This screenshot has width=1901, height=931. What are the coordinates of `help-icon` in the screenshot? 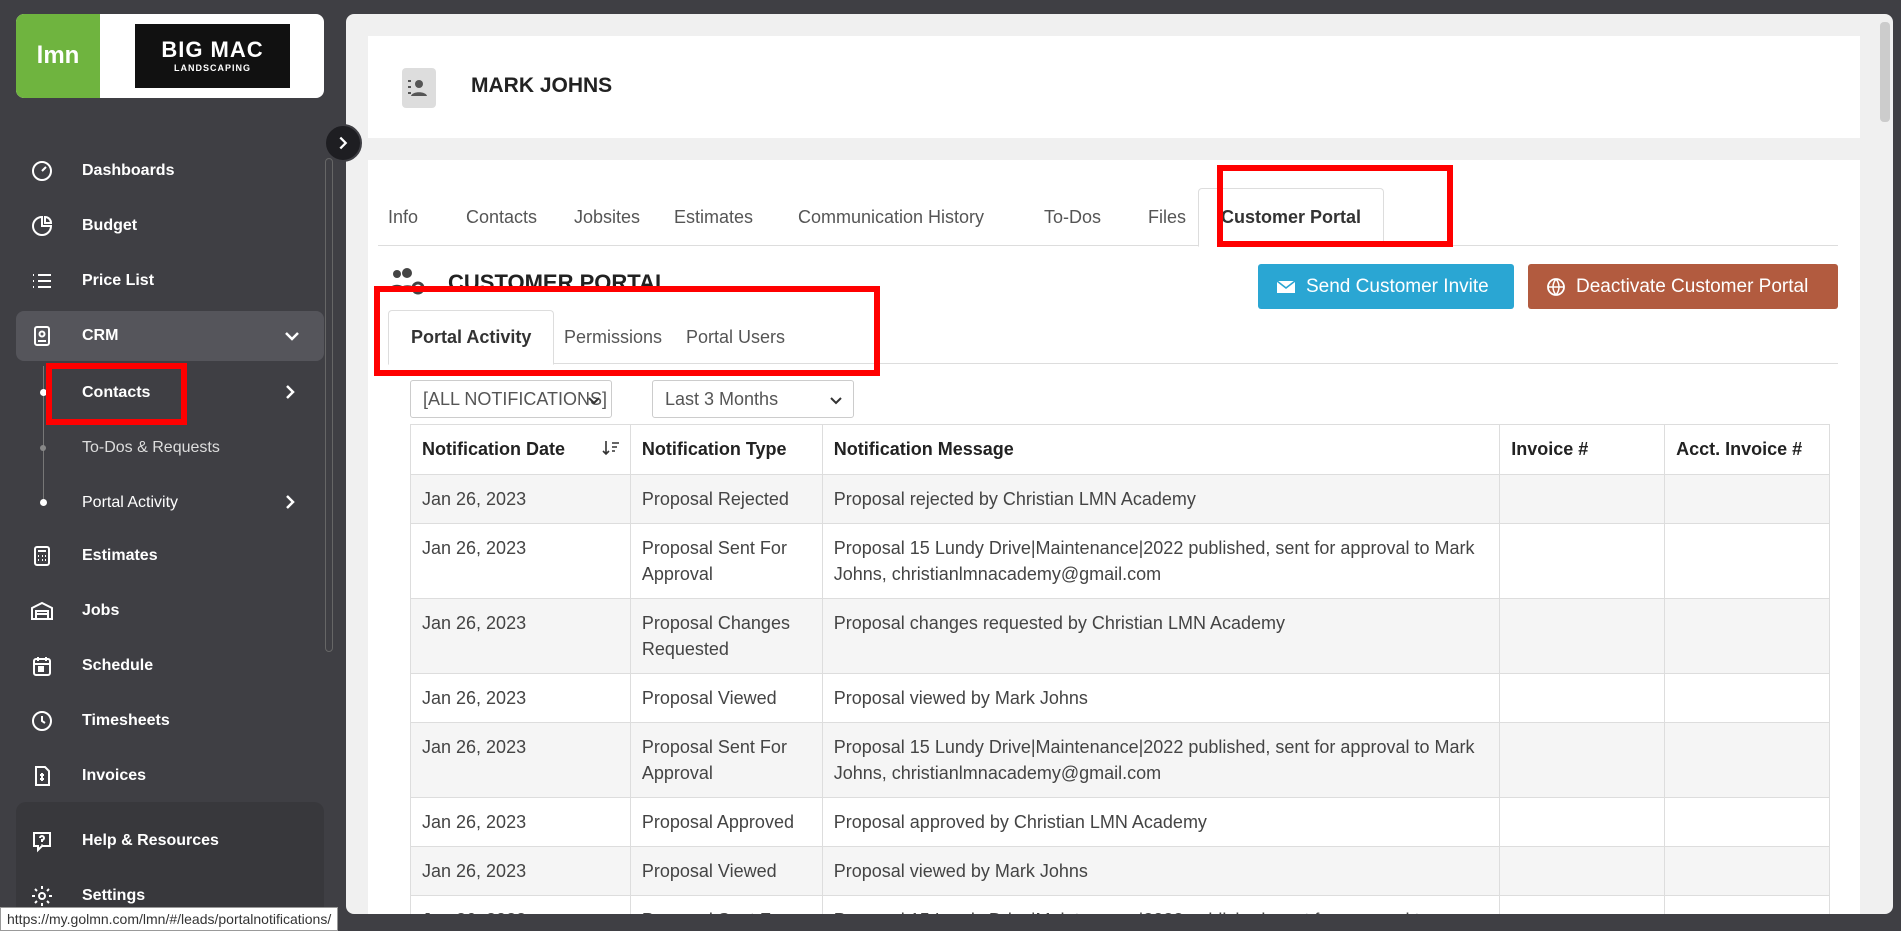 It's located at (43, 841).